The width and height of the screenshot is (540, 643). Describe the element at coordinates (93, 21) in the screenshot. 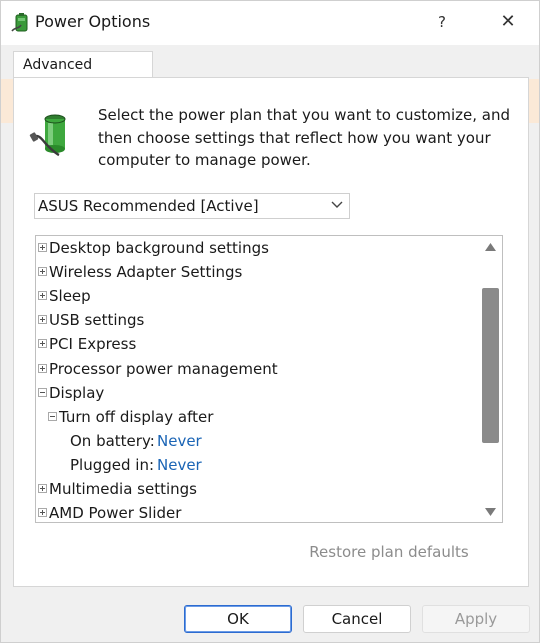

I see `window-title: Power Options` at that location.